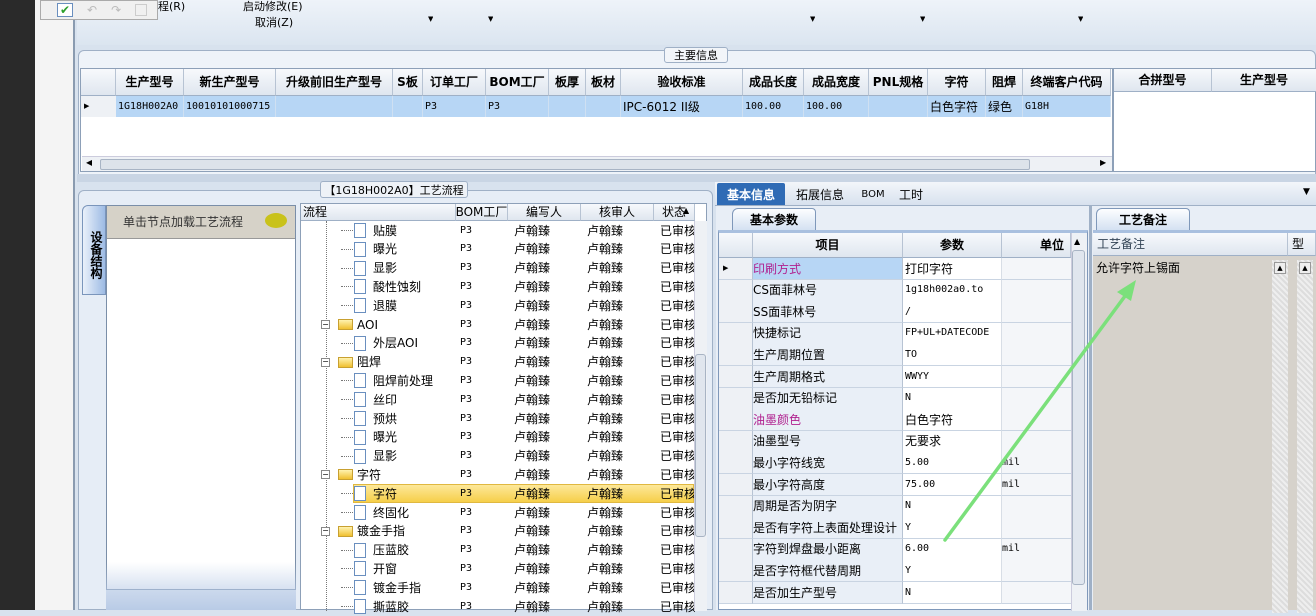 The height and width of the screenshot is (616, 1316). I want to click on tree-node-label: 外层AOI, so click(395, 343).